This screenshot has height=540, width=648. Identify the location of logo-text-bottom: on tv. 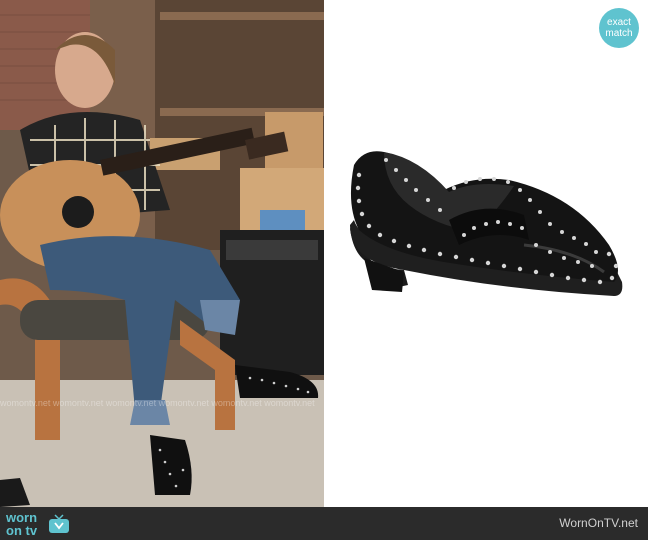
(22, 530).